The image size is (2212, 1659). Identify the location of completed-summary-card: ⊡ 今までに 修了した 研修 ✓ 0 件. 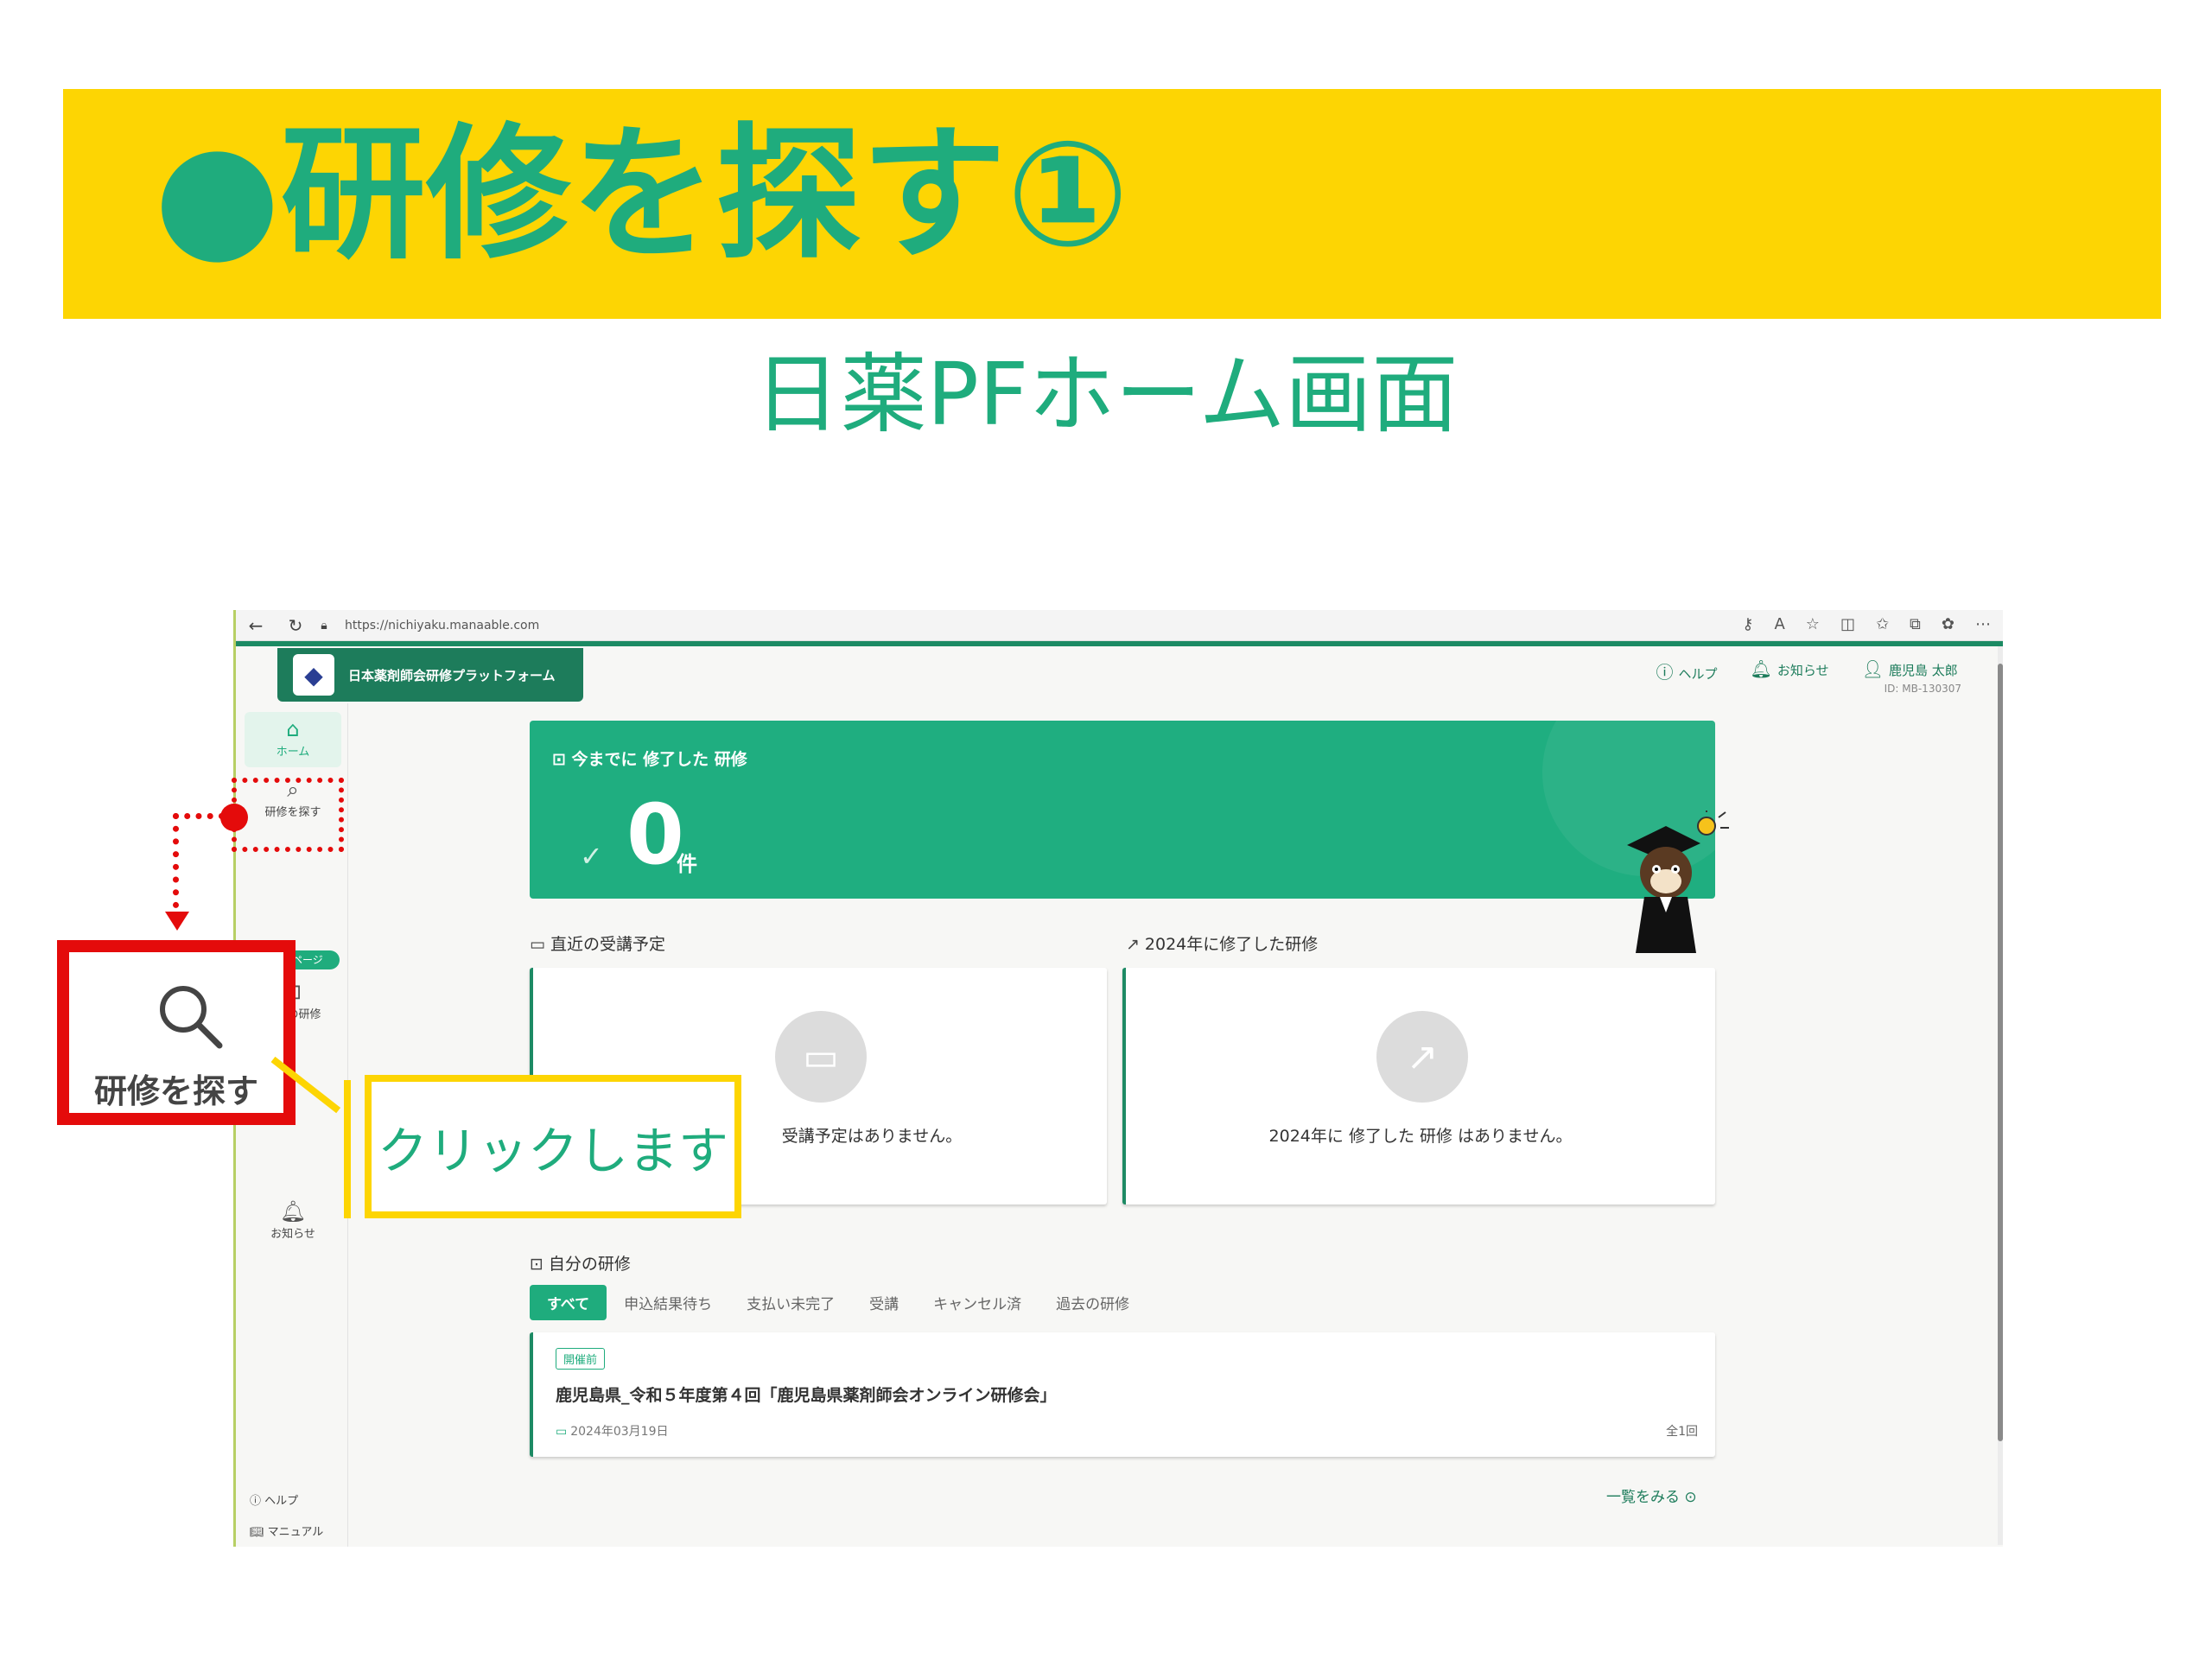
(1122, 810).